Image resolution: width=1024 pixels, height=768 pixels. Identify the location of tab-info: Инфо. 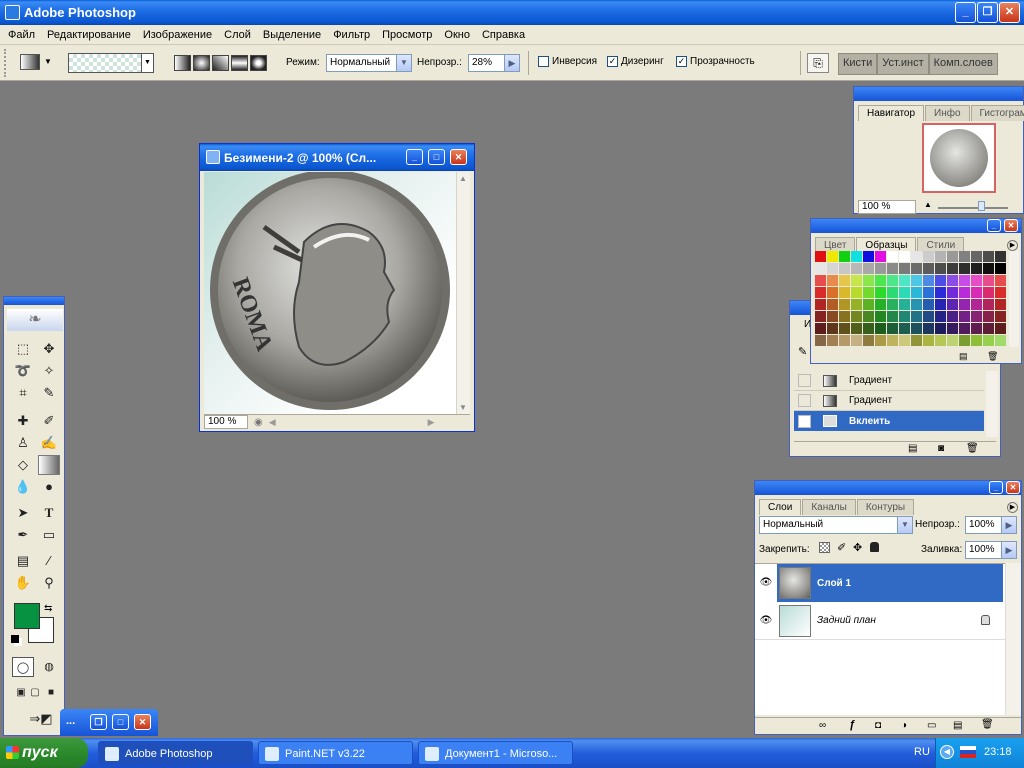
(947, 113).